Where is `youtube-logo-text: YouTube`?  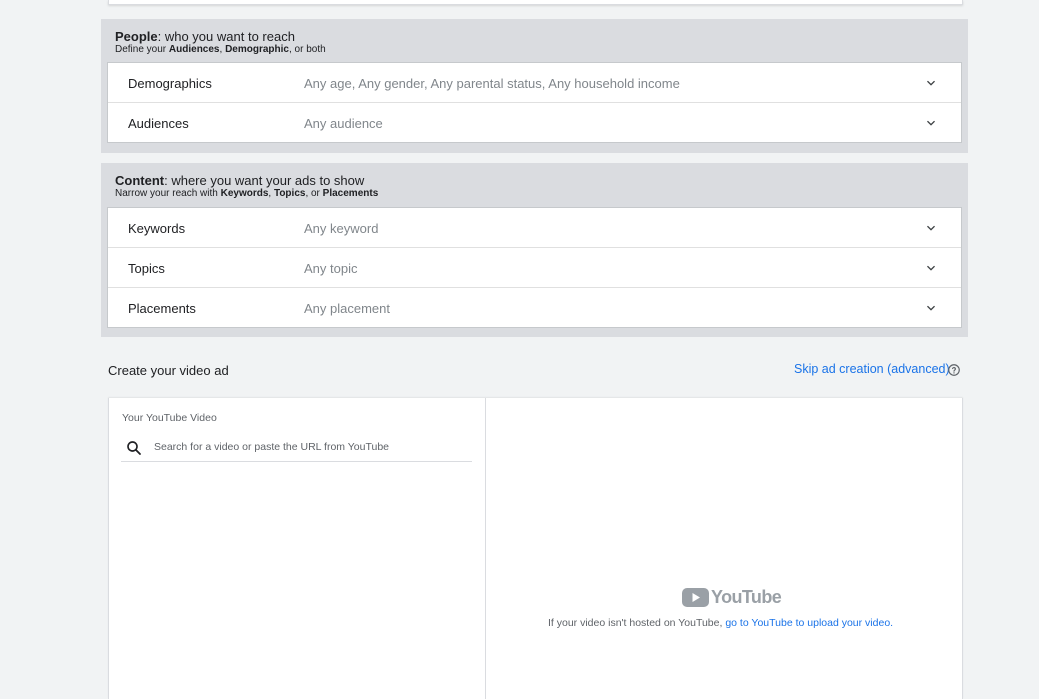
youtube-logo-text: YouTube is located at coordinates (746, 597).